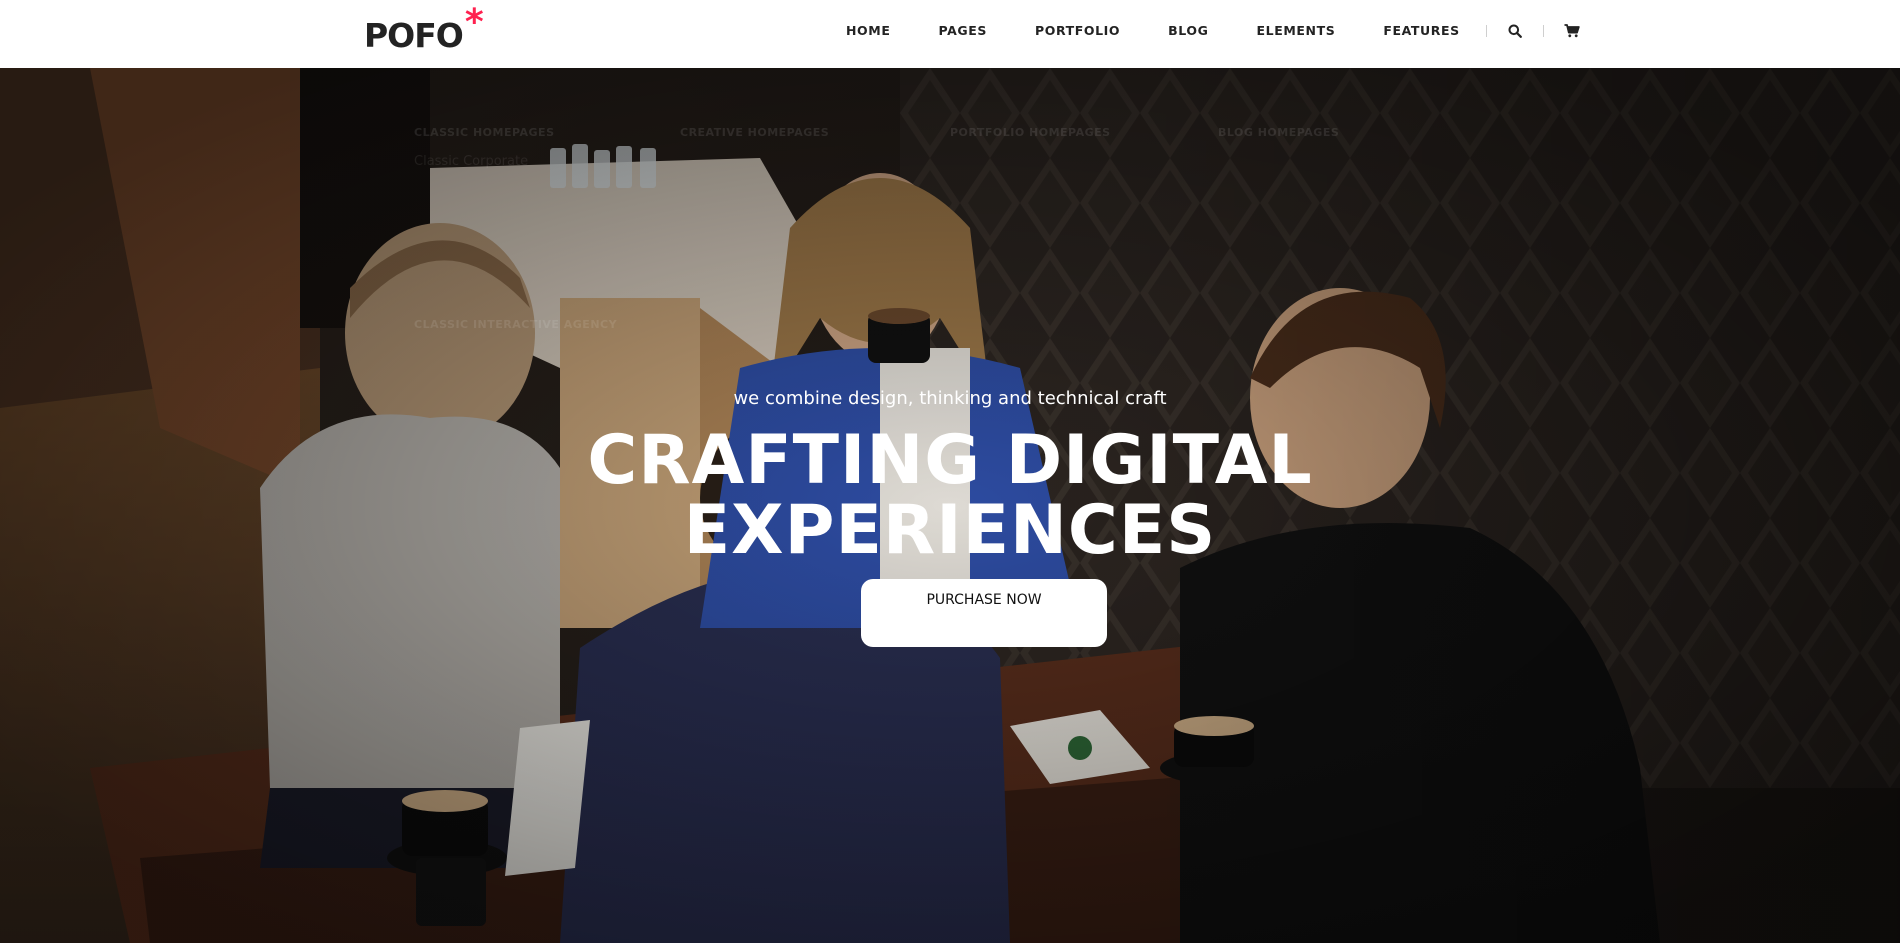 The height and width of the screenshot is (943, 1900). I want to click on purchase-now-button: PURCHASE NOW, so click(984, 613).